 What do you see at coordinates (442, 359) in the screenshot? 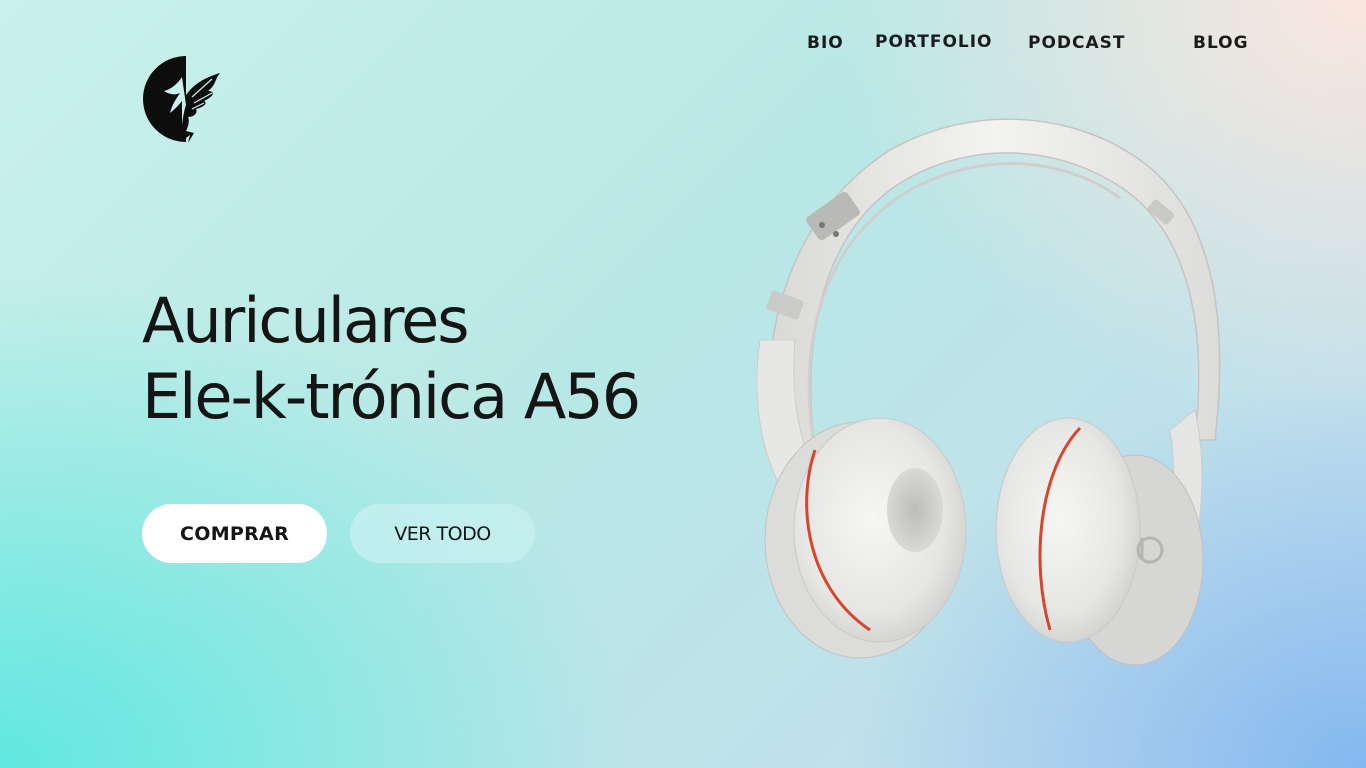
I see `hero-title: Auriculares Ele-k-trónica A56` at bounding box center [442, 359].